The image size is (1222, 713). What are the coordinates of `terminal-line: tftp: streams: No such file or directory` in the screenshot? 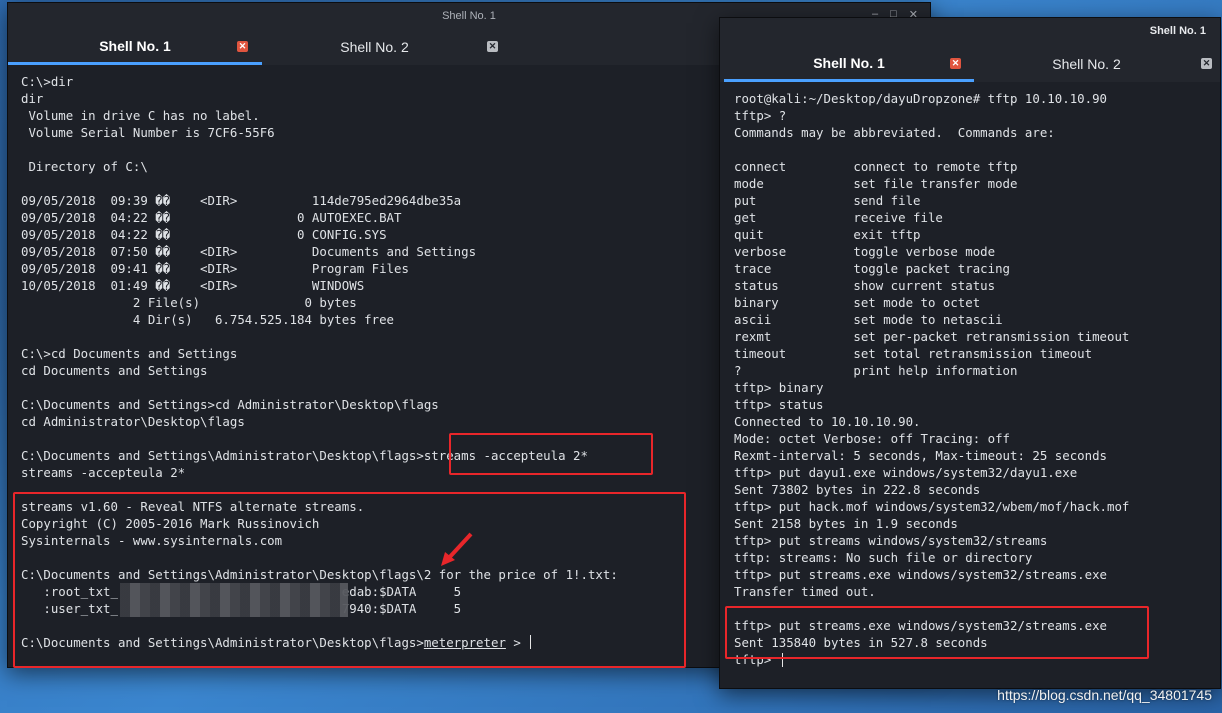 It's located at (883, 557).